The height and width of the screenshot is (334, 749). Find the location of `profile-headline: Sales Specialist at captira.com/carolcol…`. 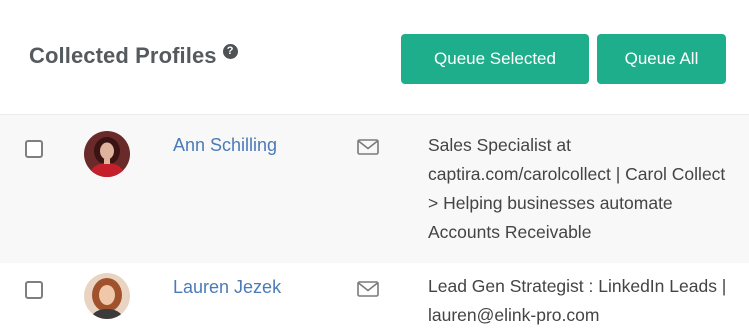

profile-headline: Sales Specialist at captira.com/carolcol… is located at coordinates (577, 188).